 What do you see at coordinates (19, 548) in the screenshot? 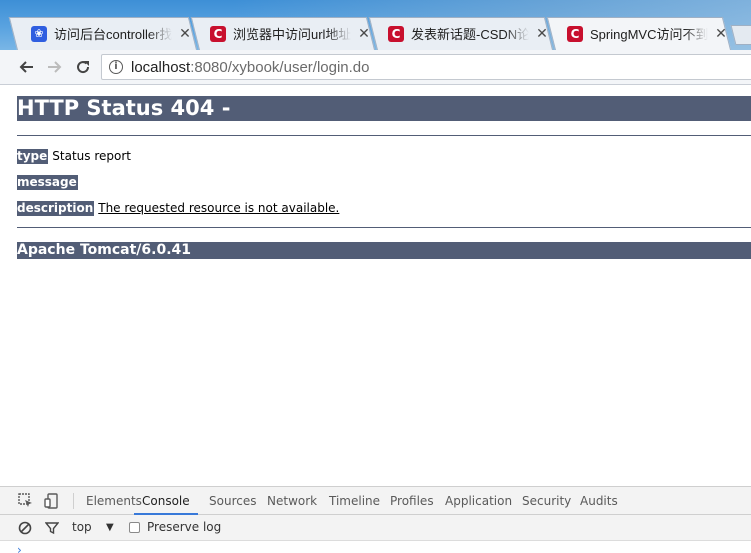
I see `console-prompt-icon: ›` at bounding box center [19, 548].